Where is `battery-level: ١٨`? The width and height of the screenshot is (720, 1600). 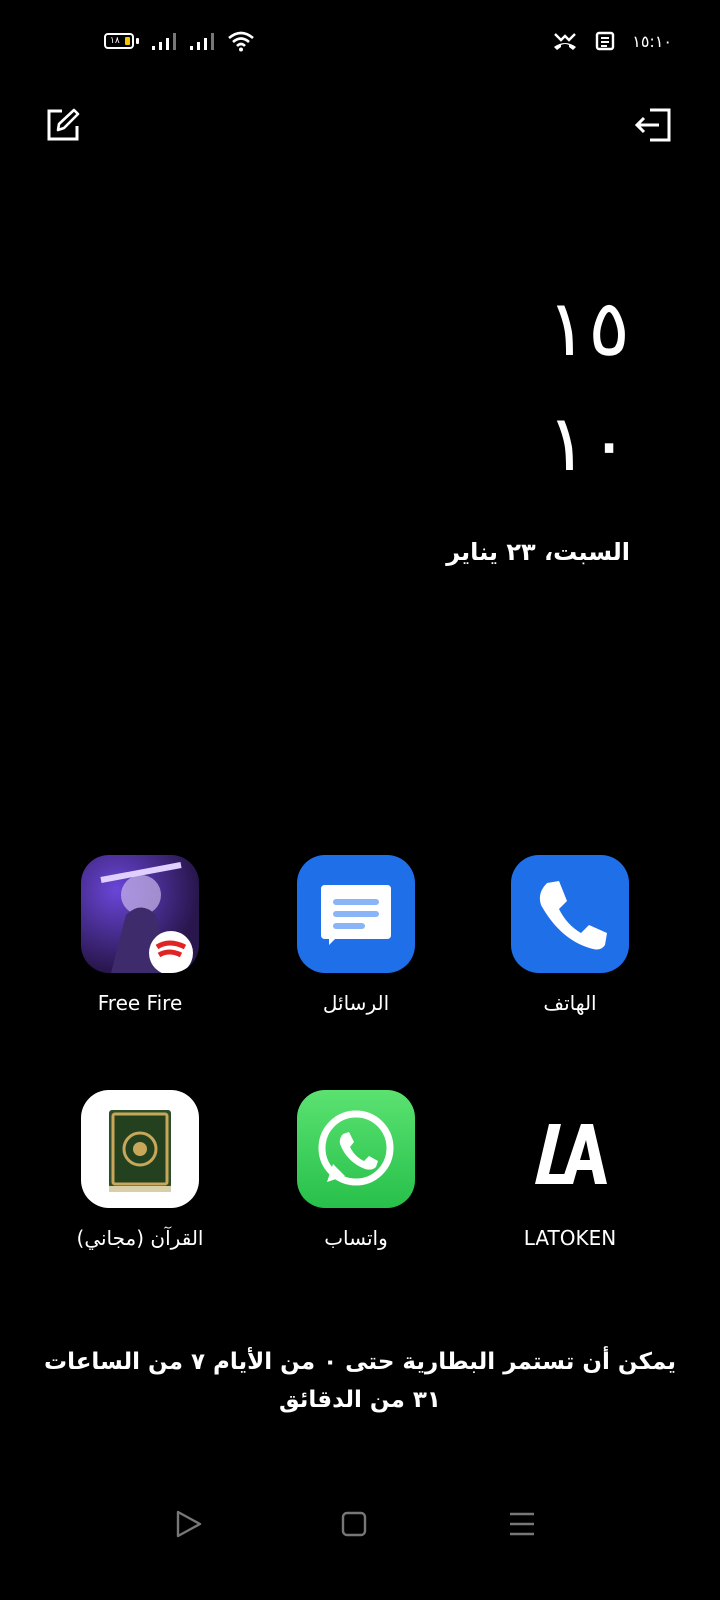 battery-level: ١٨ is located at coordinates (115, 41).